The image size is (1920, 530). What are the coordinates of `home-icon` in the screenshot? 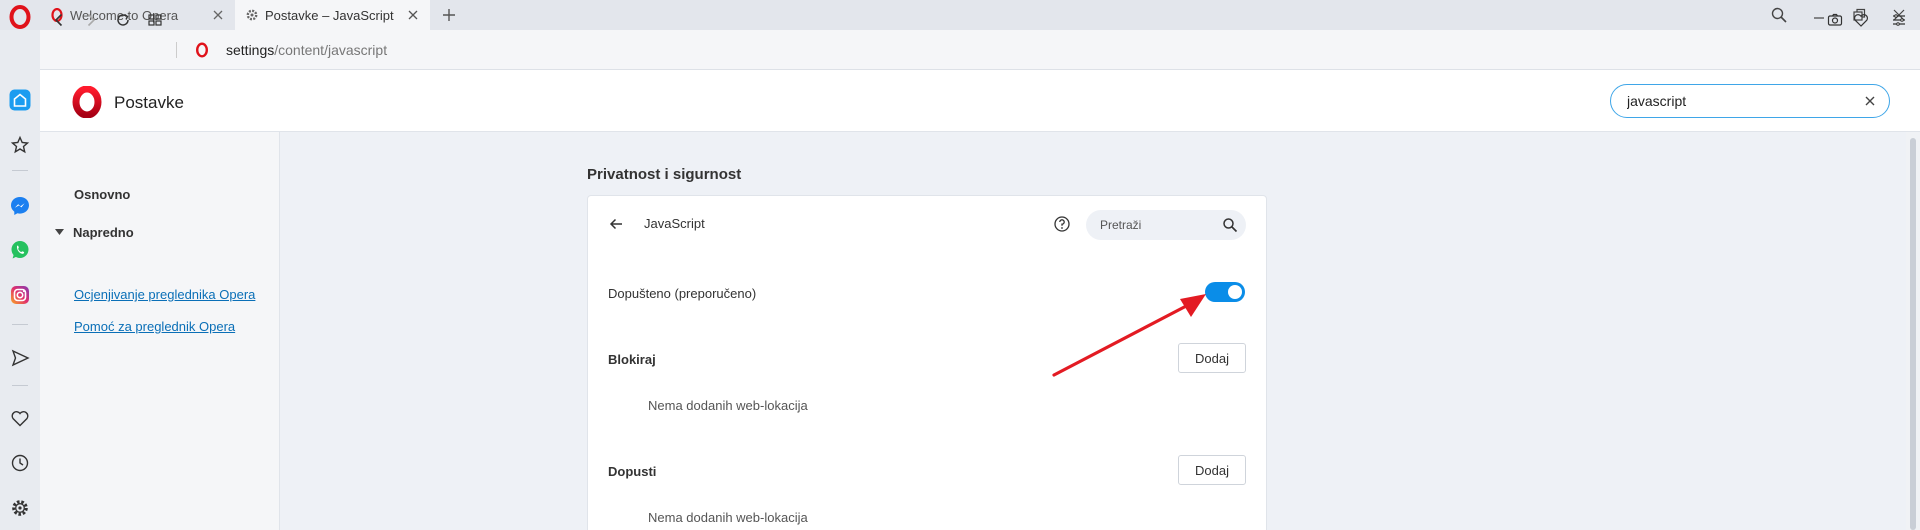 It's located at (20, 100).